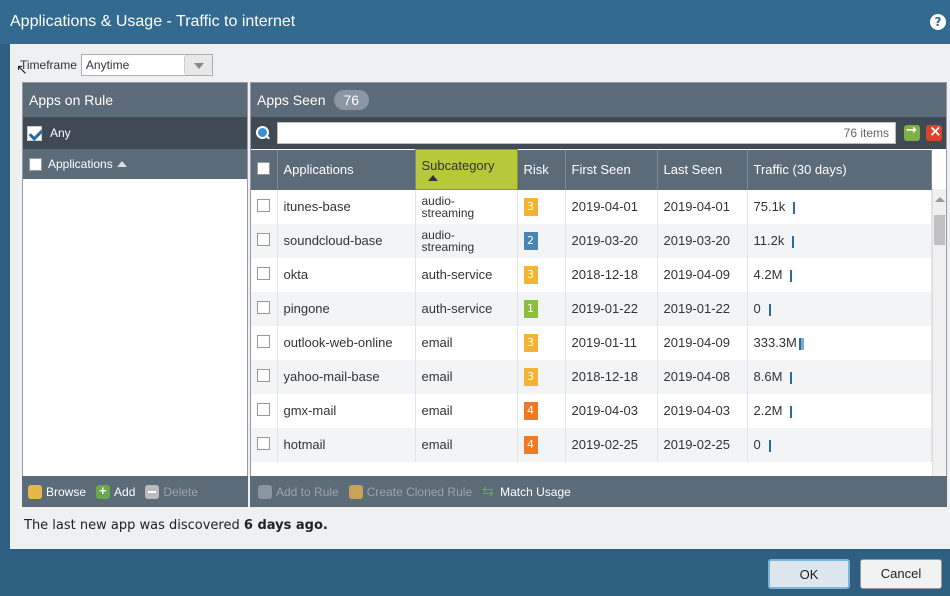 Image resolution: width=950 pixels, height=596 pixels. I want to click on any-row: Any, so click(135, 133).